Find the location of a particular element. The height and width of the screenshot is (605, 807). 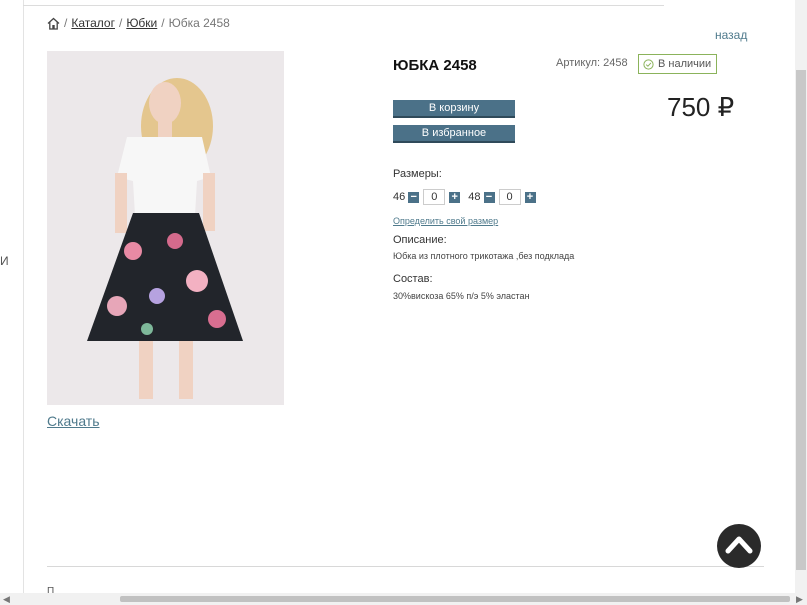

size-48-qty-input: 0 is located at coordinates (509, 197).